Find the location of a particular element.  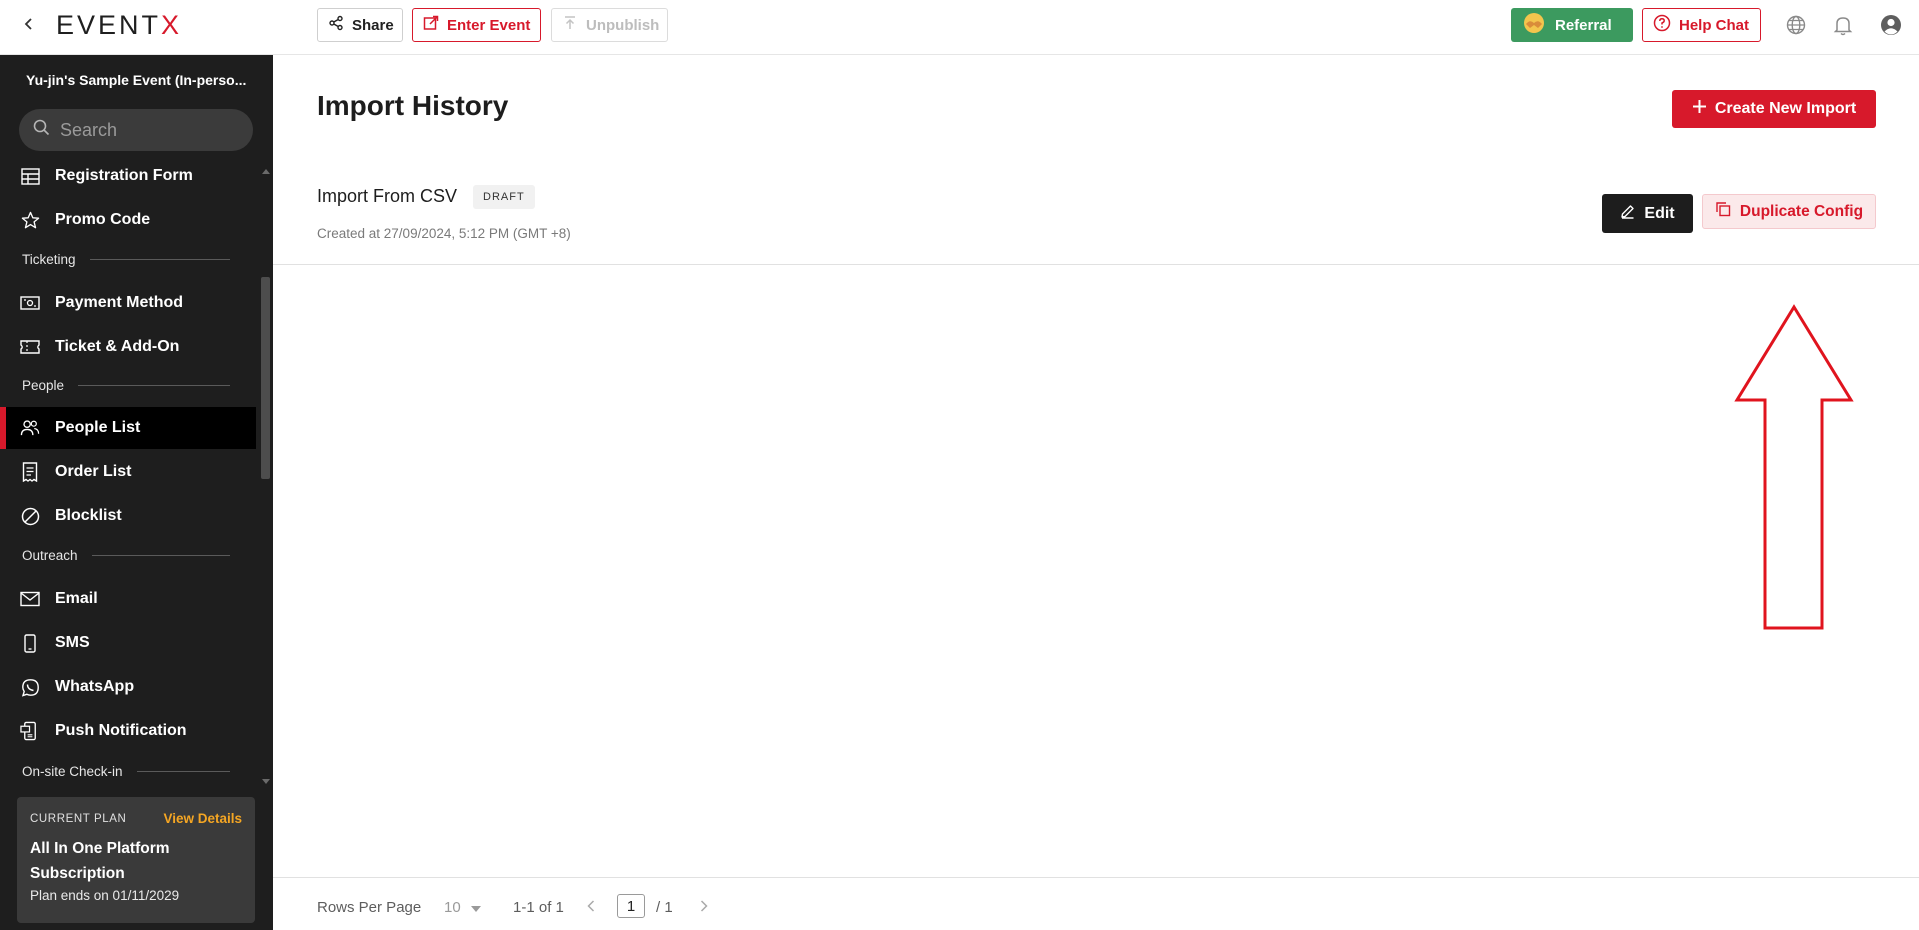

handshake-icon is located at coordinates (1534, 25).